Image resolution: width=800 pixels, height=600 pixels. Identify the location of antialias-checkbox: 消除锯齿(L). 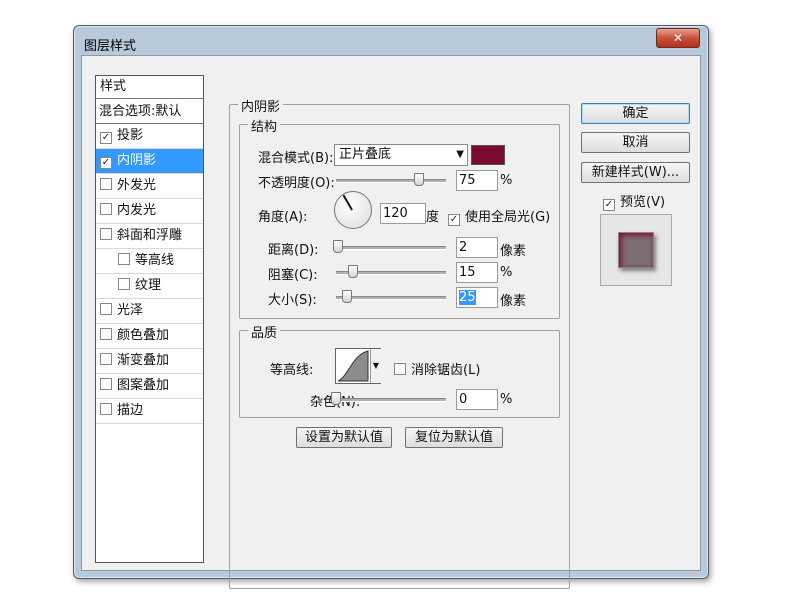
(437, 368).